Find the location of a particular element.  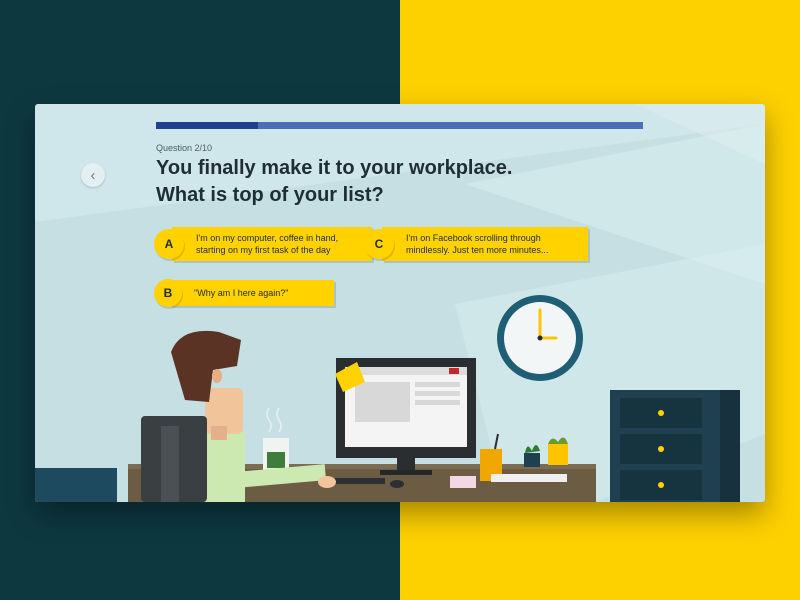

answer-letter-a: A is located at coordinates (169, 244).